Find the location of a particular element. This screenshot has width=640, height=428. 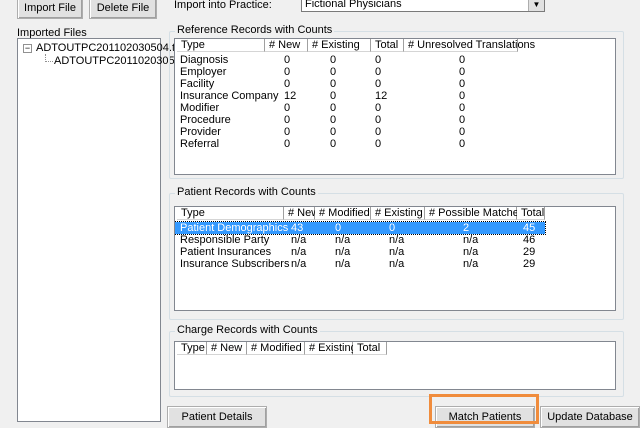

table-cell: Referral is located at coordinates (200, 144).